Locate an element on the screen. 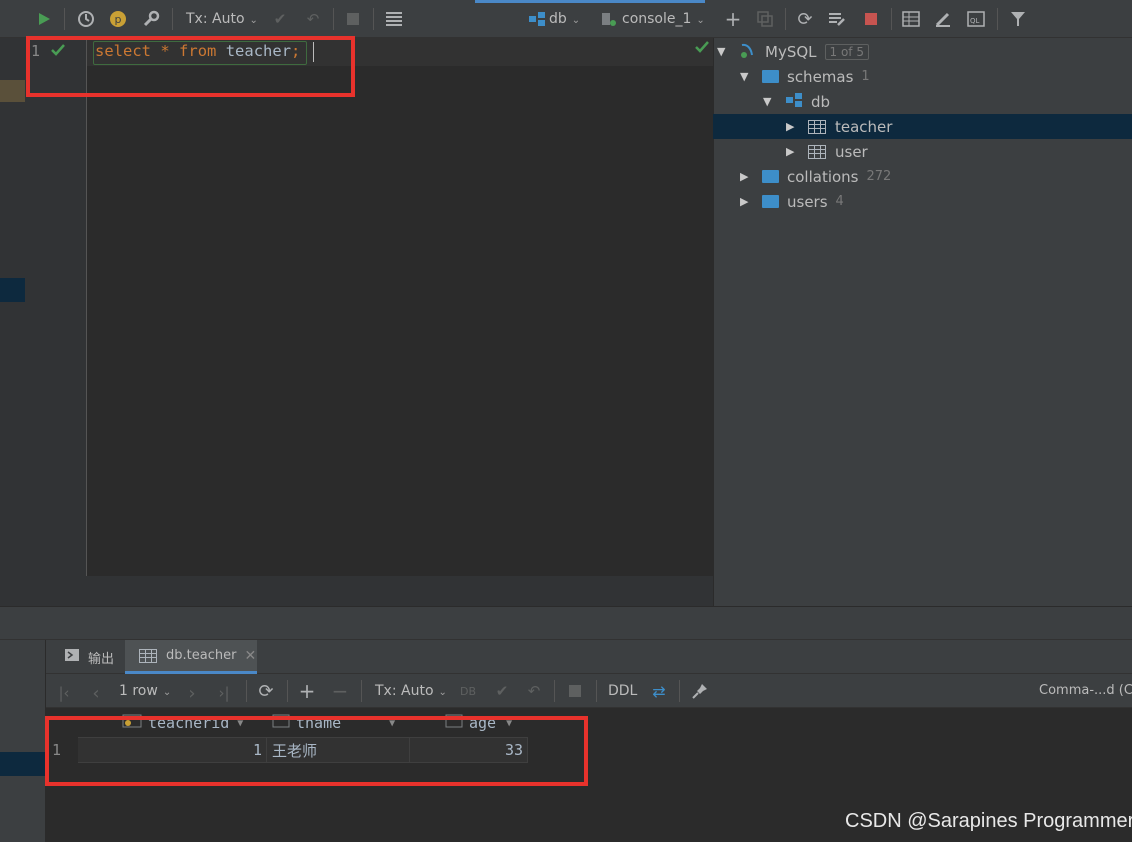  row-count-dropdown: 1 row ⌄ is located at coordinates (145, 691).